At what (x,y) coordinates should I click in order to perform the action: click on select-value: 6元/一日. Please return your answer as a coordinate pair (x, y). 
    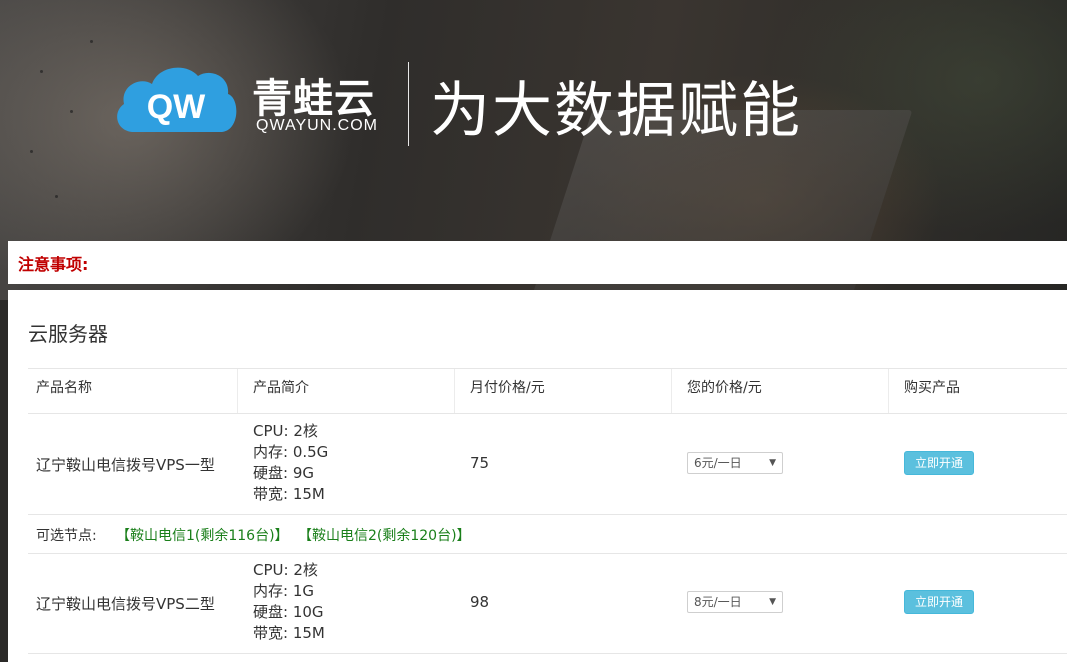
    Looking at the image, I should click on (718, 463).